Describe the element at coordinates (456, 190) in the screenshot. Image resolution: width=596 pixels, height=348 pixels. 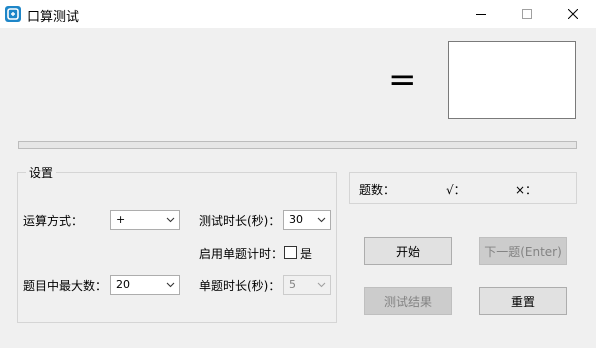
I see `correct-count-label: √：` at that location.